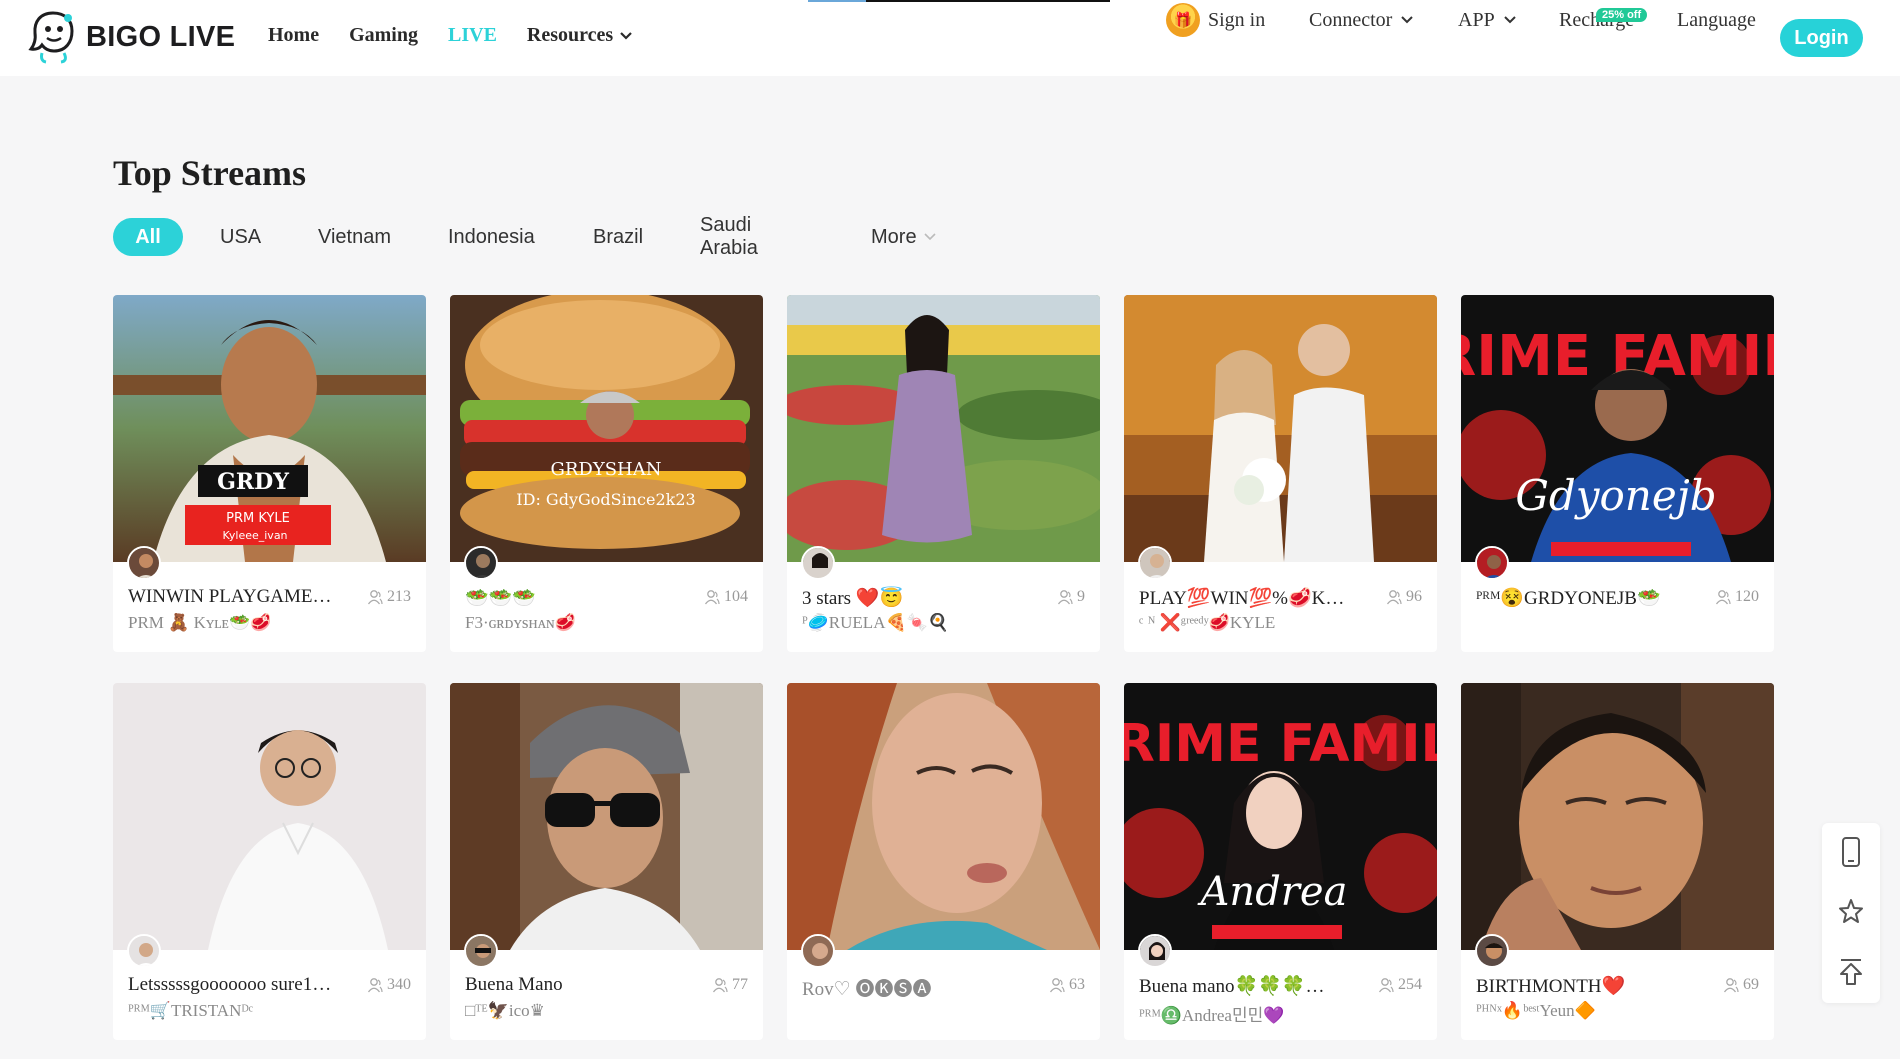 This screenshot has width=1900, height=1059. Describe the element at coordinates (293, 35) in the screenshot. I see `nav-home: Home` at that location.